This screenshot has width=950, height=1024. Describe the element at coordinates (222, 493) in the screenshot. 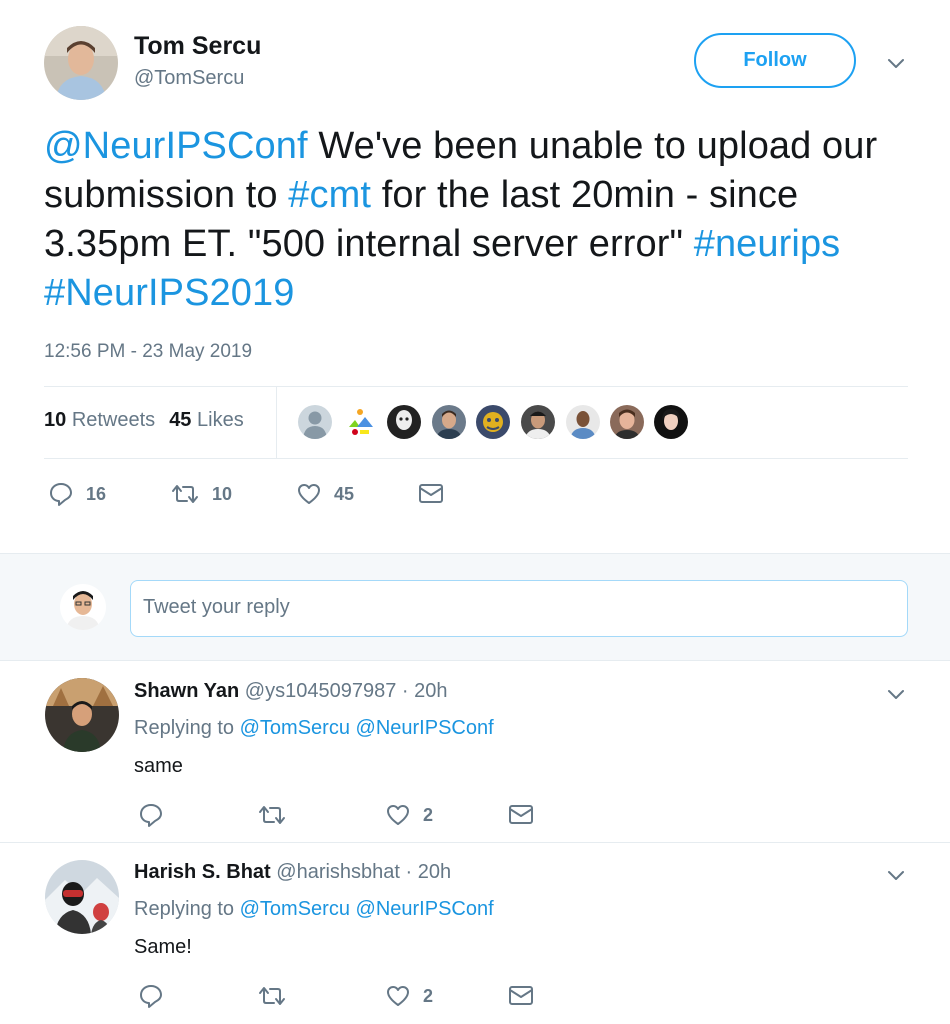

I see `retweet-count: 10` at that location.